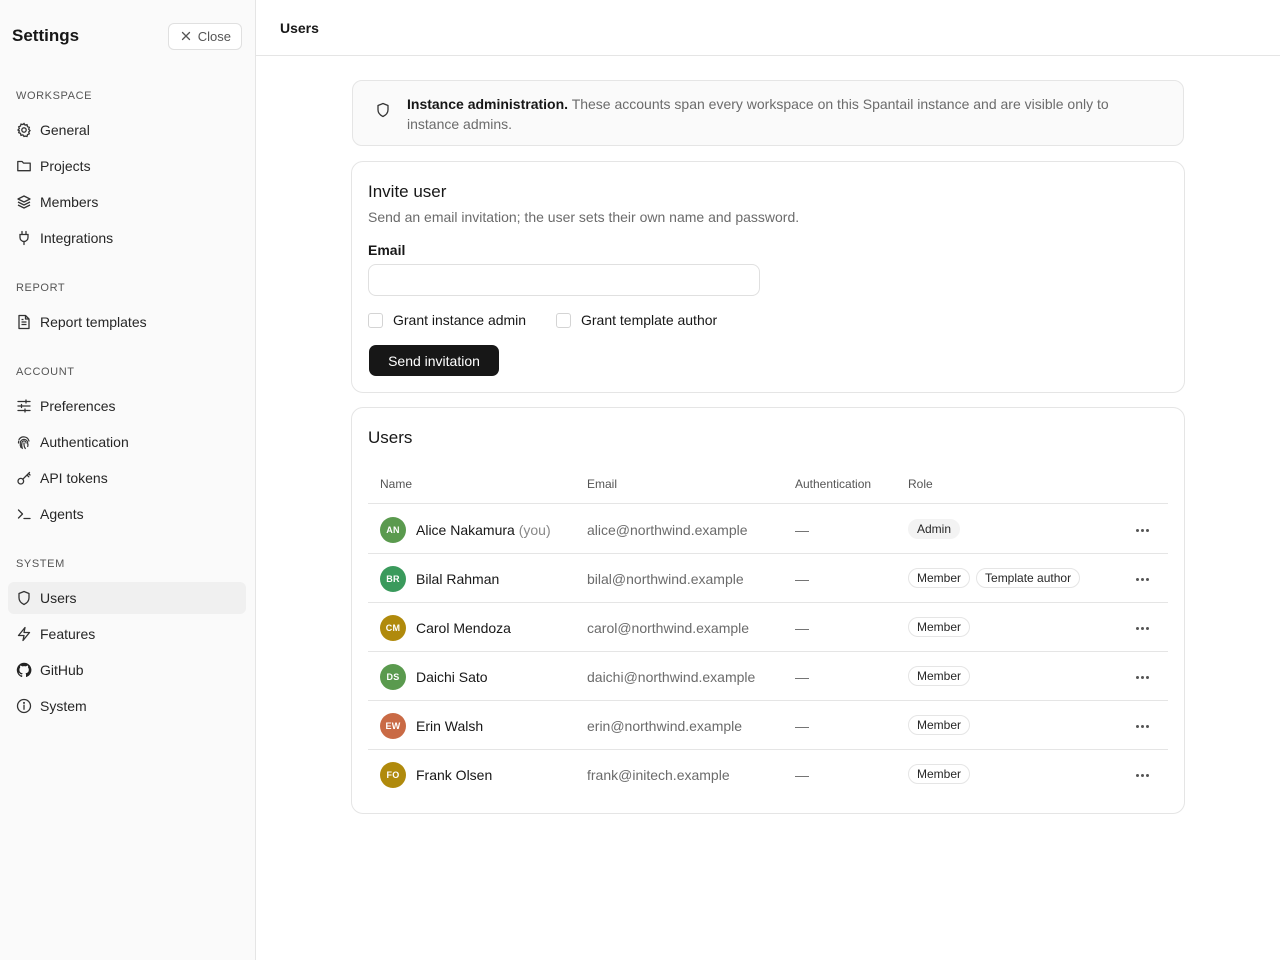  Describe the element at coordinates (24, 634) in the screenshot. I see `zap-icon` at that location.